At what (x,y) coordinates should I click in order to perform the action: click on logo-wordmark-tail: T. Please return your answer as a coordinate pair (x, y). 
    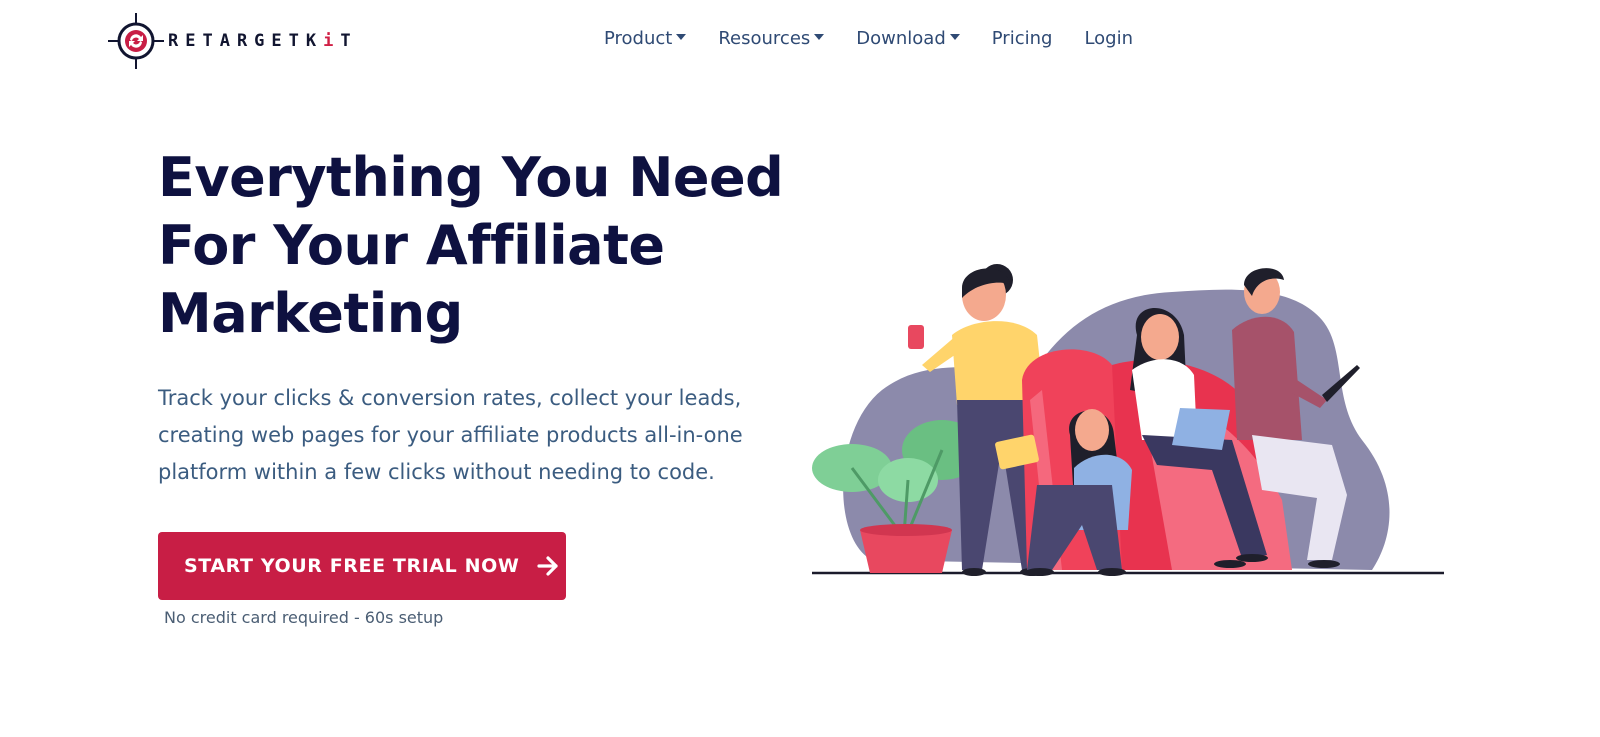
    Looking at the image, I should click on (349, 41).